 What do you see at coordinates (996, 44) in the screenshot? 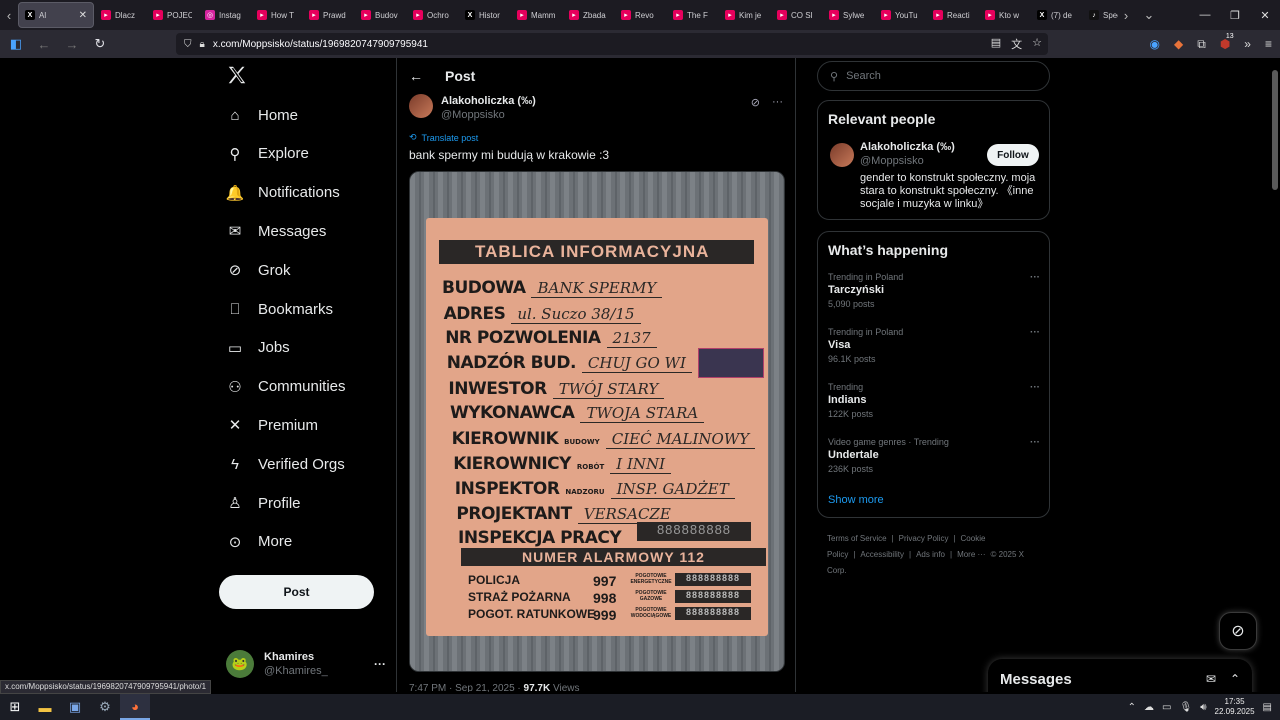
I see `reader-view-icon: ▤` at bounding box center [996, 44].